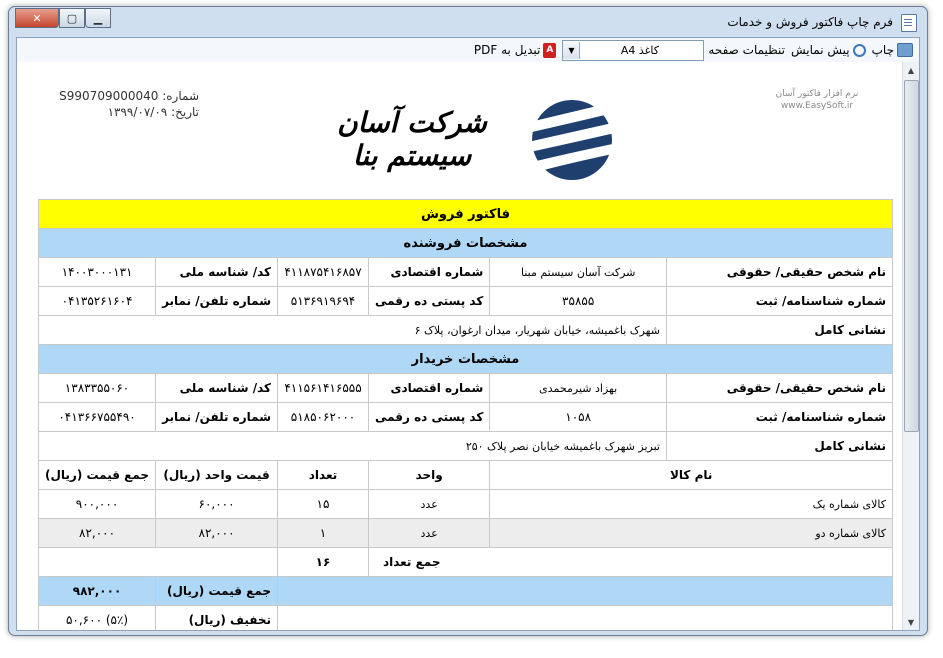 The width and height of the screenshot is (943, 658). What do you see at coordinates (465, 243) in the screenshot?
I see `seller-section-title: مشخصات فروشنده` at bounding box center [465, 243].